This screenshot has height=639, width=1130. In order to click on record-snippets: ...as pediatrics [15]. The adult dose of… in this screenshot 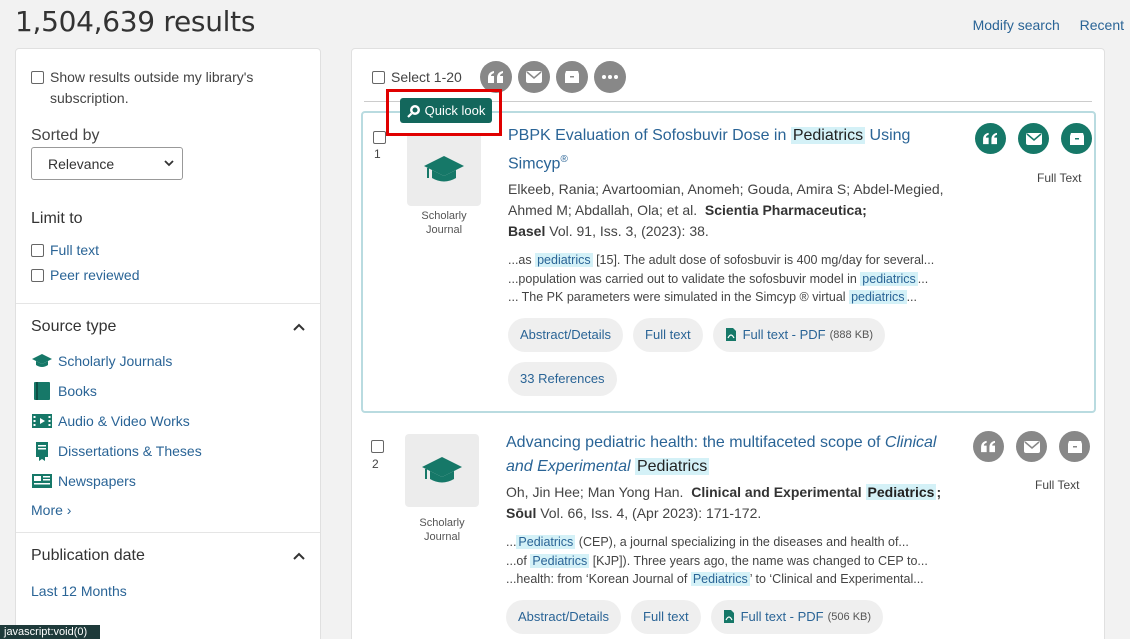, I will do `click(735, 279)`.